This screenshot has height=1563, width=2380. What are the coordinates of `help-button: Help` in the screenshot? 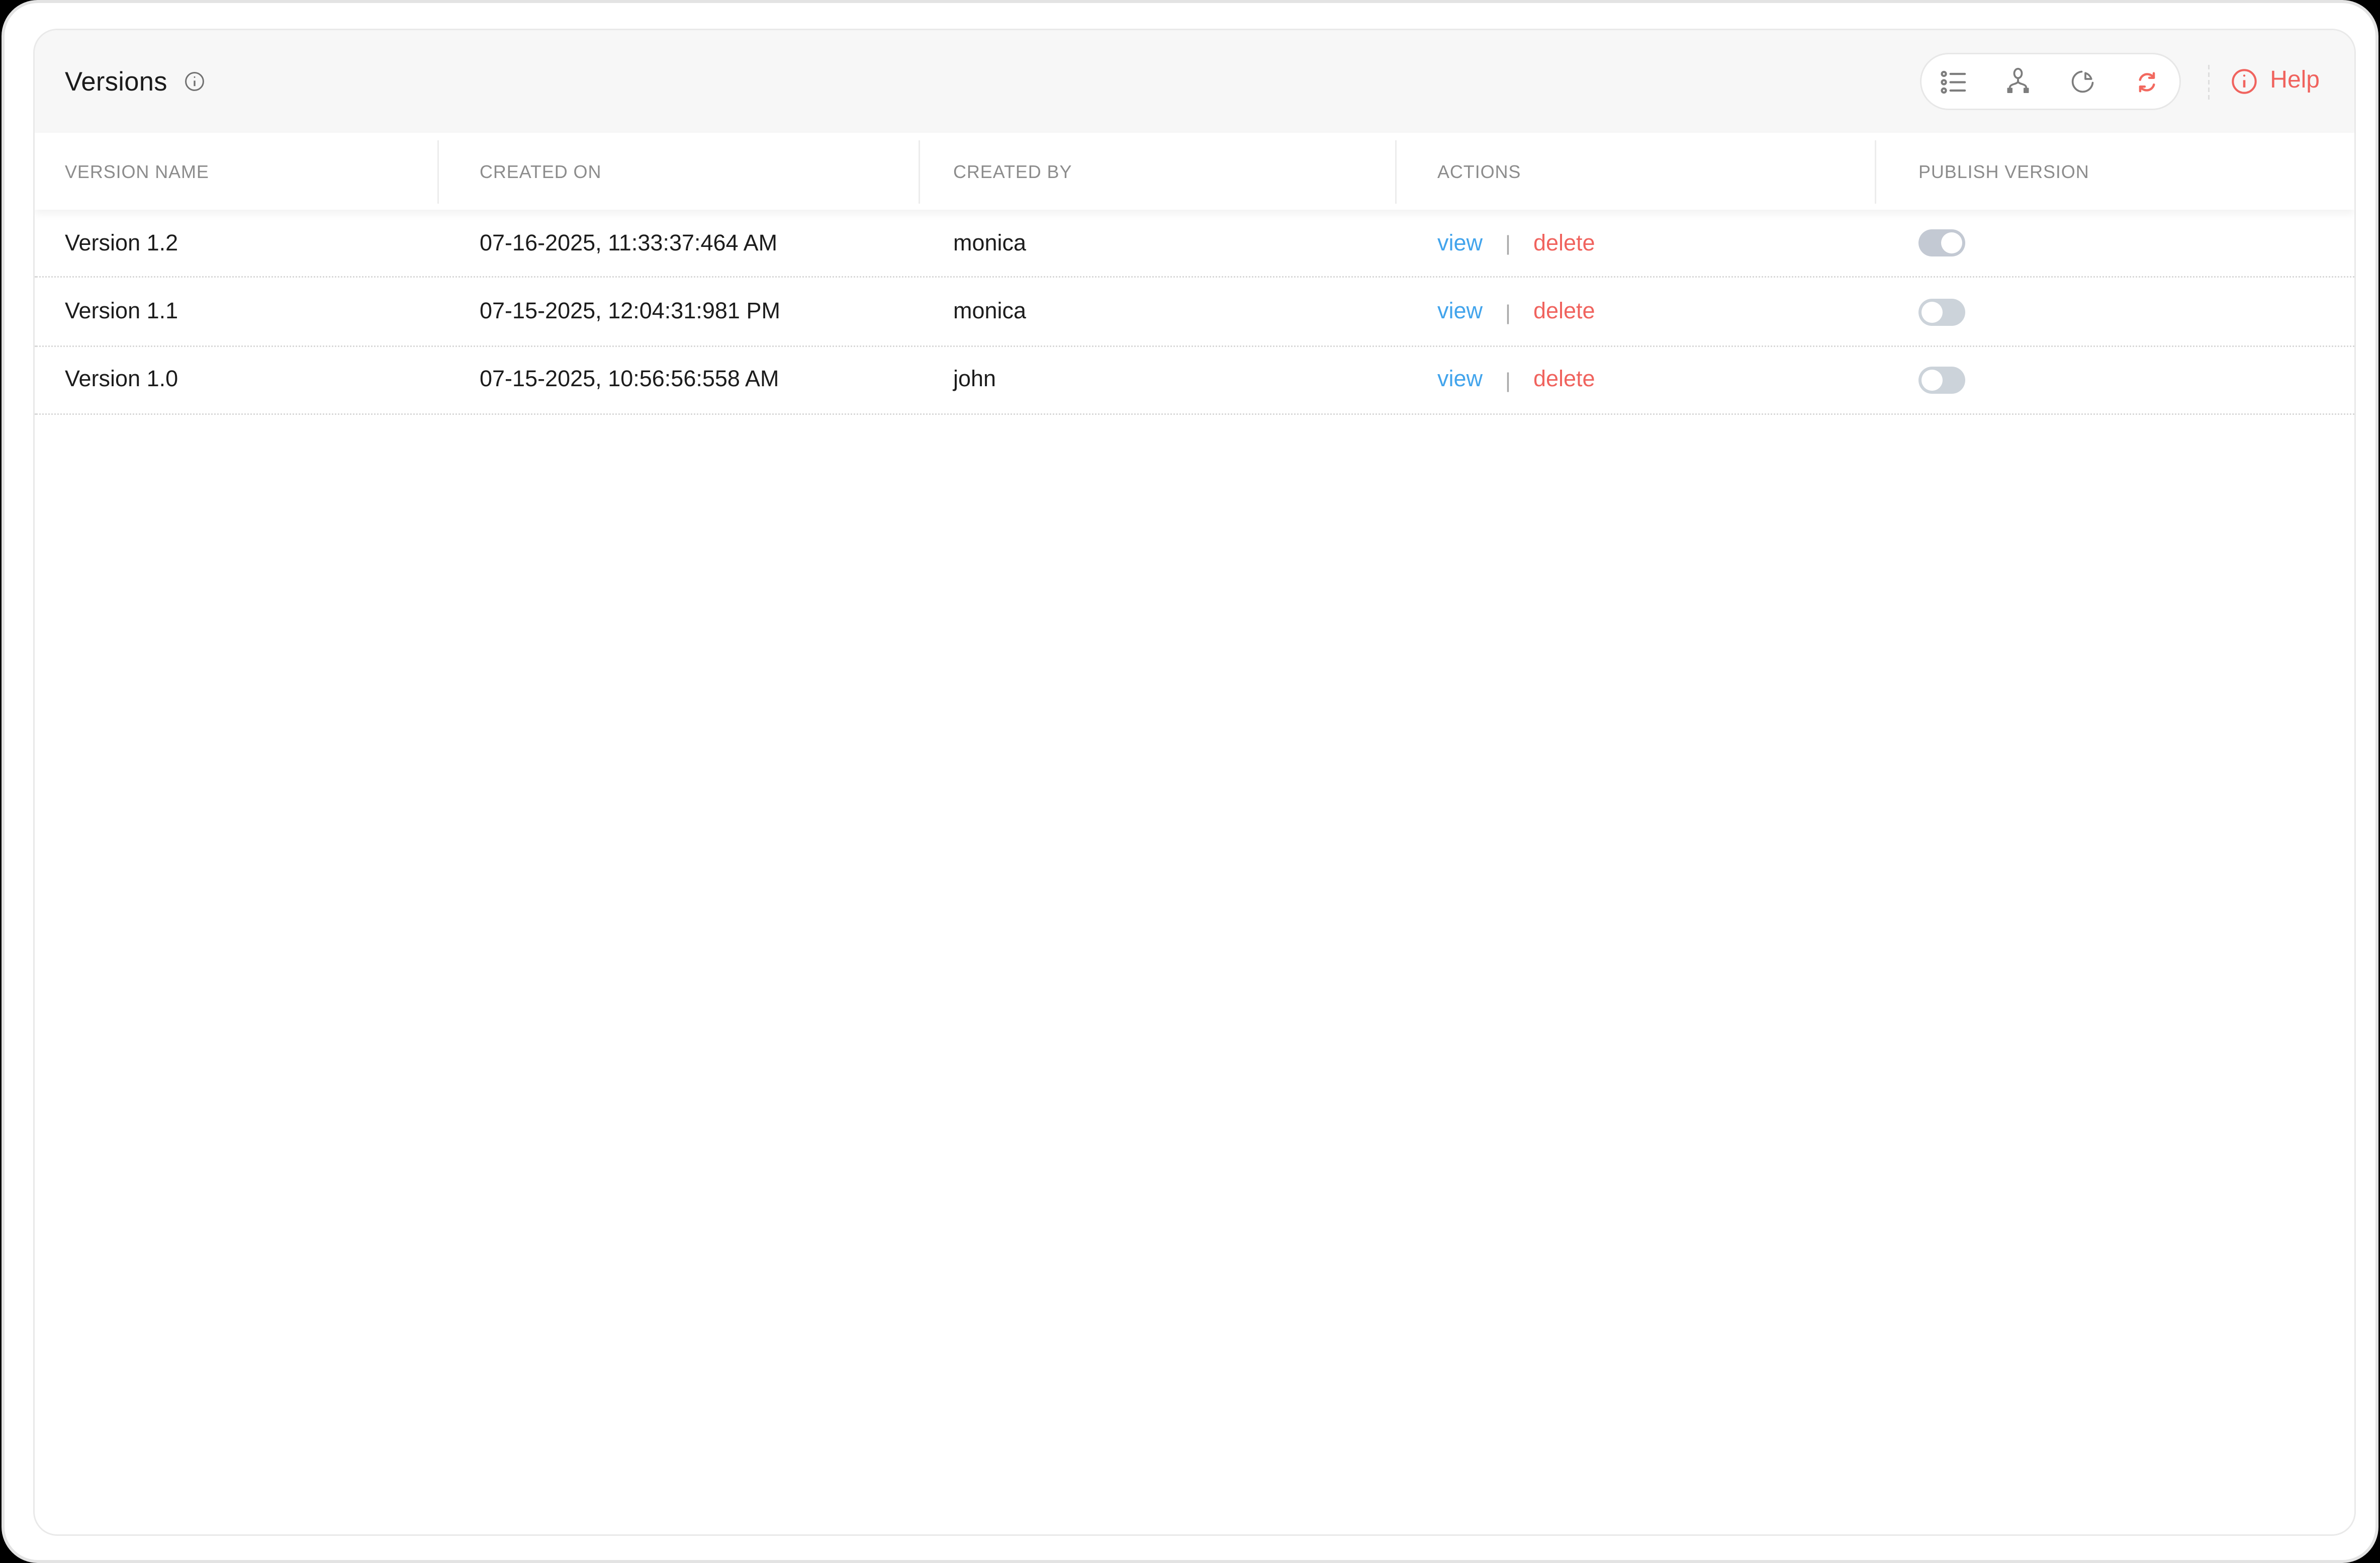 It's located at (2275, 81).